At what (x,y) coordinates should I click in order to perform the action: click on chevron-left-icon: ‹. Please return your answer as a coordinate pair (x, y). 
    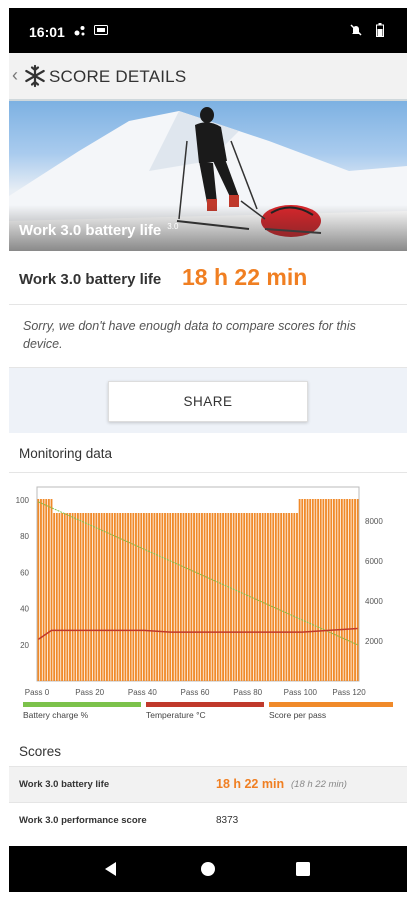
    Looking at the image, I should click on (15, 75).